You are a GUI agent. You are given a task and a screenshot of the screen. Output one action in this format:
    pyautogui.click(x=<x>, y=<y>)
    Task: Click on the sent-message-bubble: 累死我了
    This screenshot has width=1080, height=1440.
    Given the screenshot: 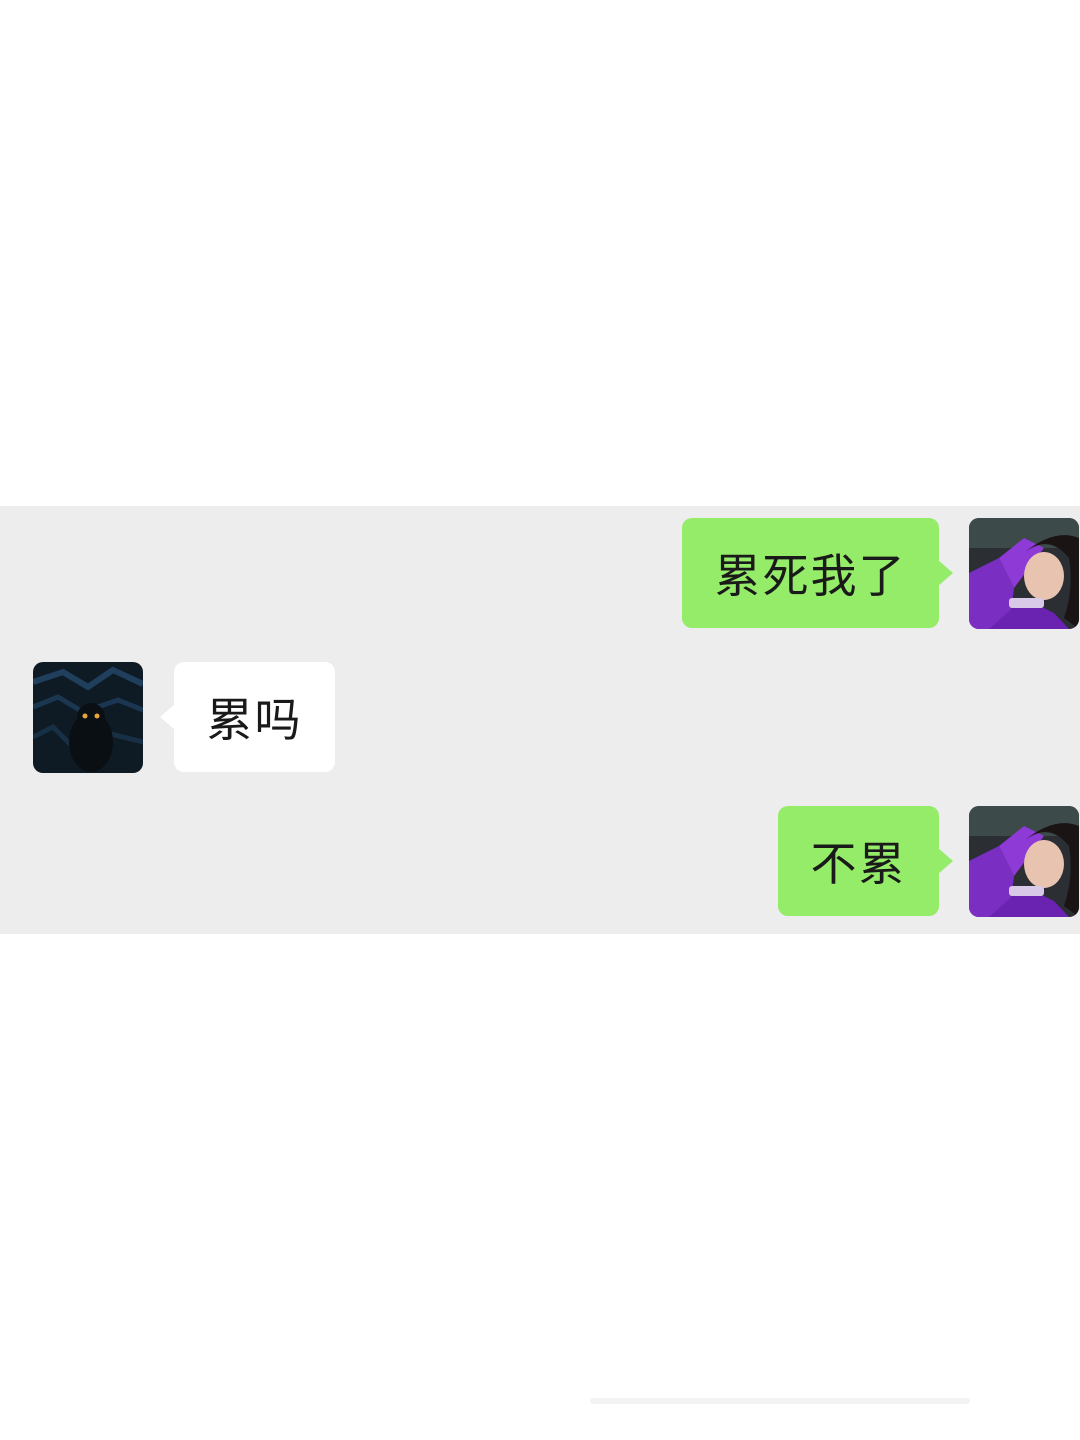 What is the action you would take?
    pyautogui.click(x=817, y=573)
    